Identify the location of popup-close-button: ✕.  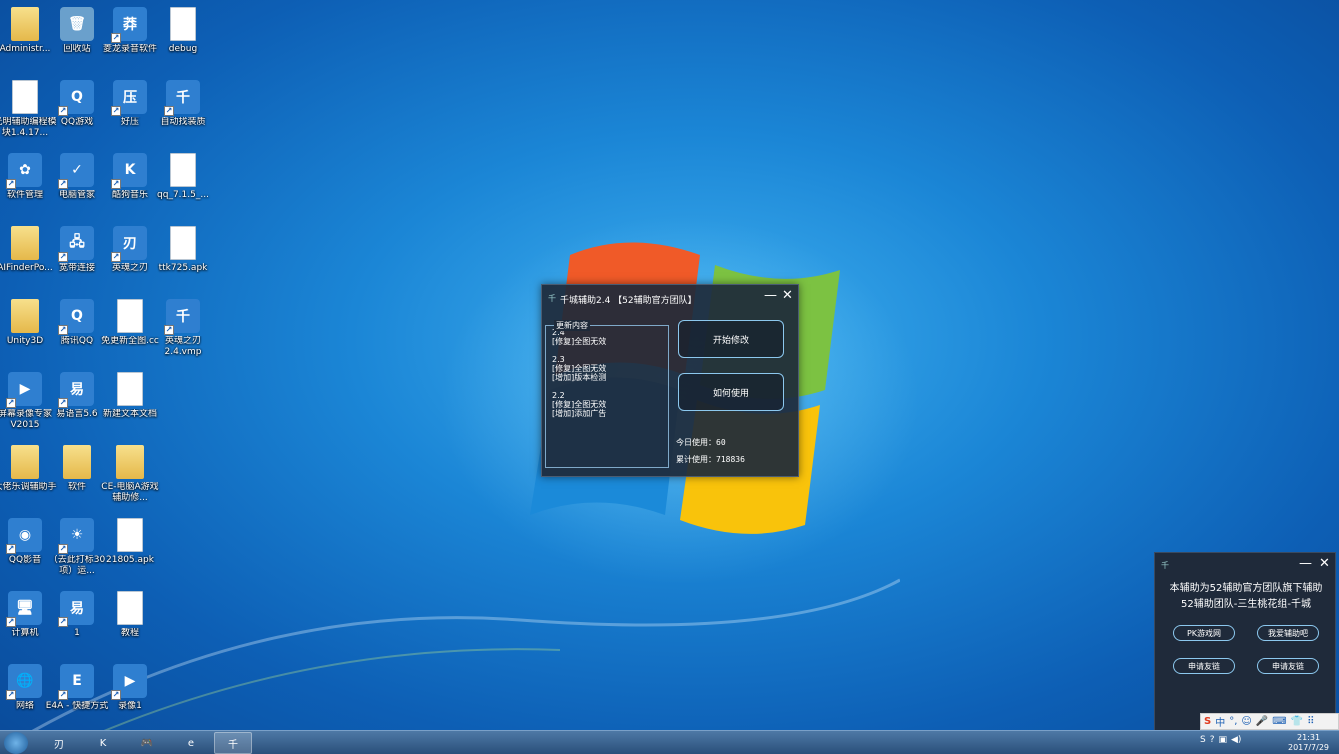
(1324, 563).